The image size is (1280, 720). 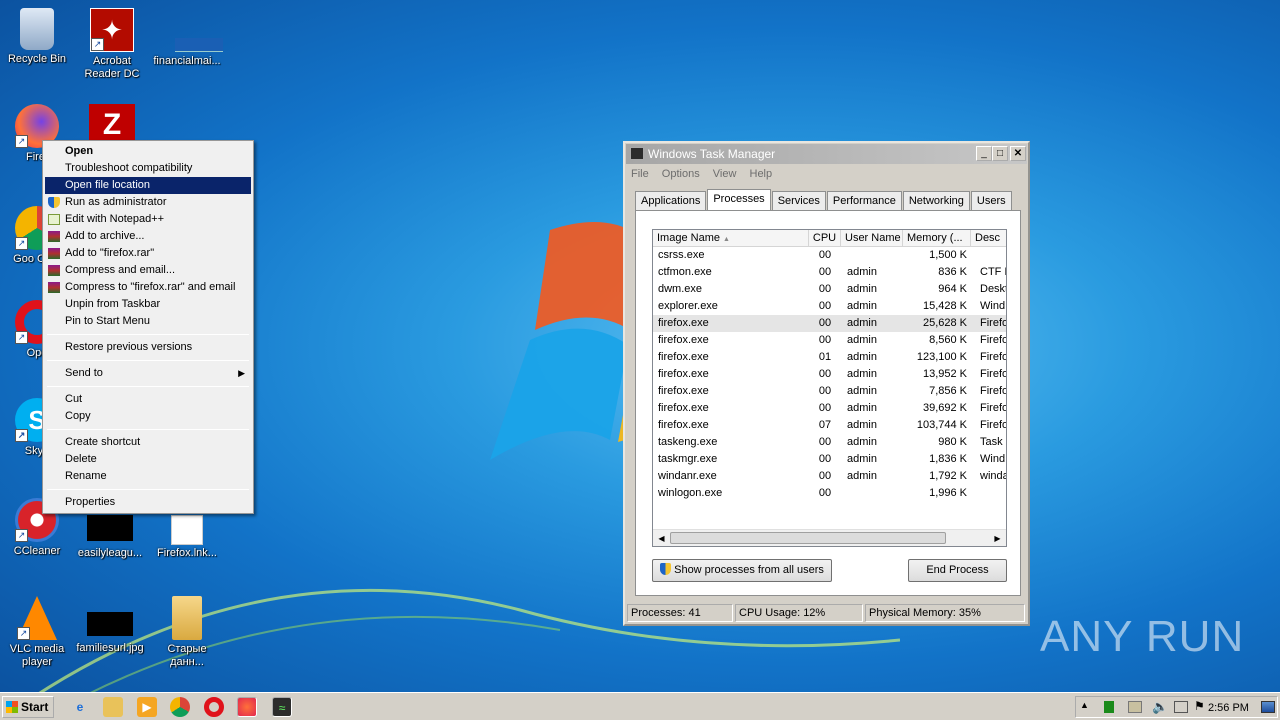 What do you see at coordinates (739, 200) in the screenshot?
I see `tab-processes: Processes` at bounding box center [739, 200].